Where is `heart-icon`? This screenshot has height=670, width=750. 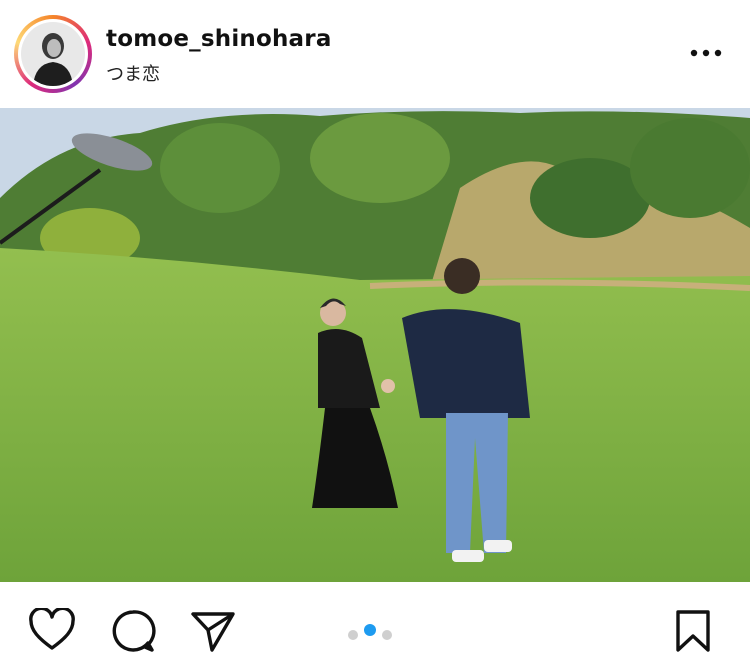
heart-icon is located at coordinates (52, 631).